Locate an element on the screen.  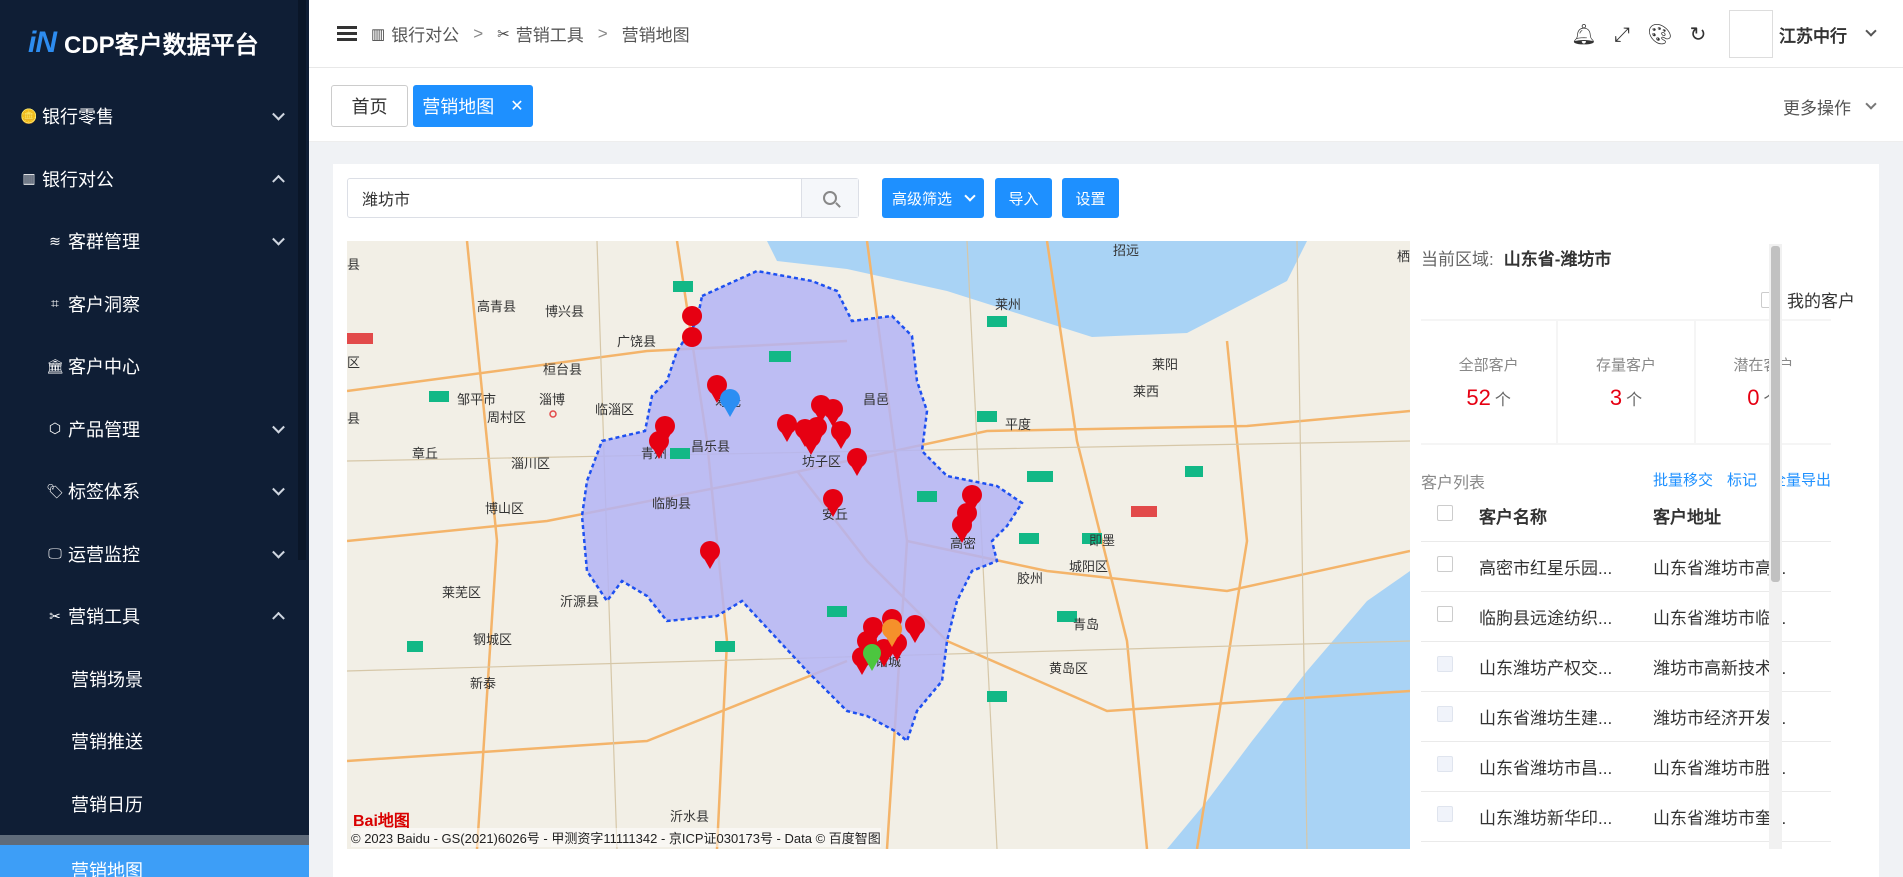
insight-icon: ⌗ is located at coordinates (55, 303).